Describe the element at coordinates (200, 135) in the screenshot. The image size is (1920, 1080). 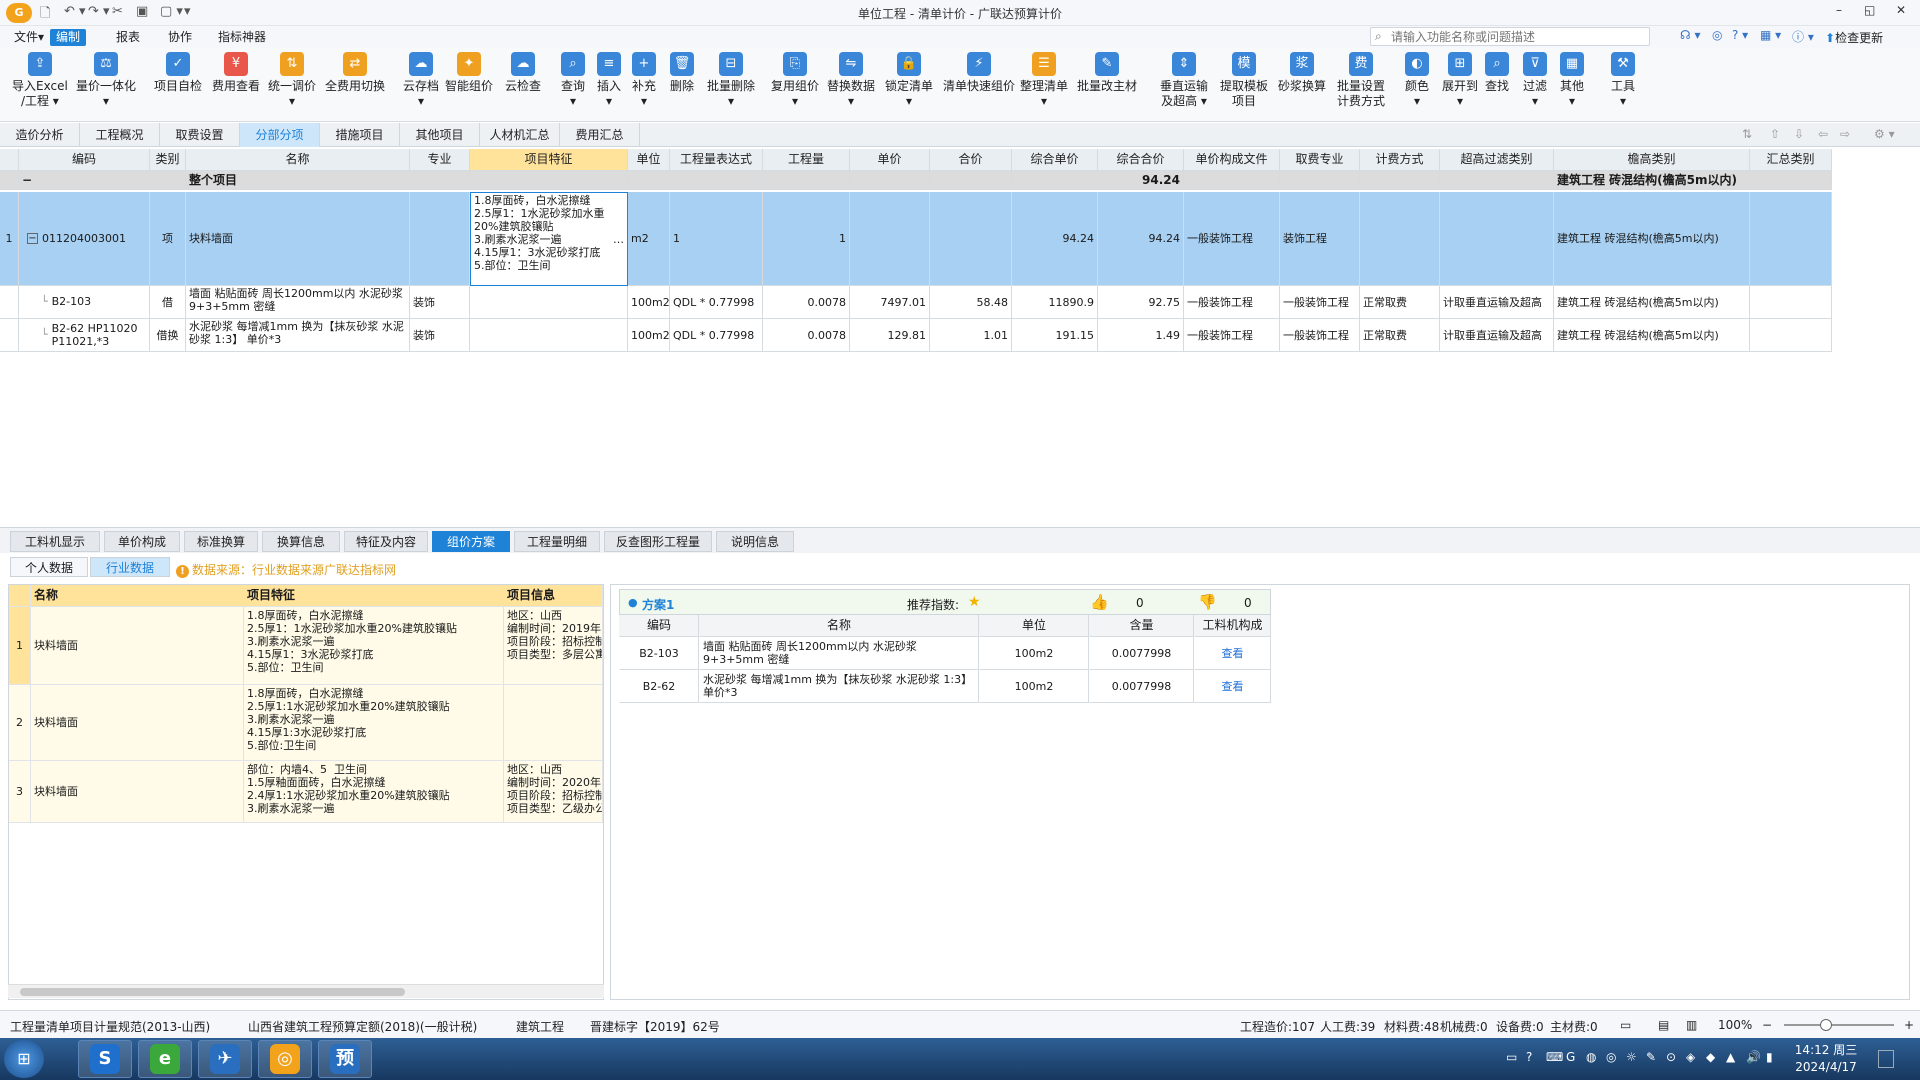
I see `tab-3: 取费设置` at that location.